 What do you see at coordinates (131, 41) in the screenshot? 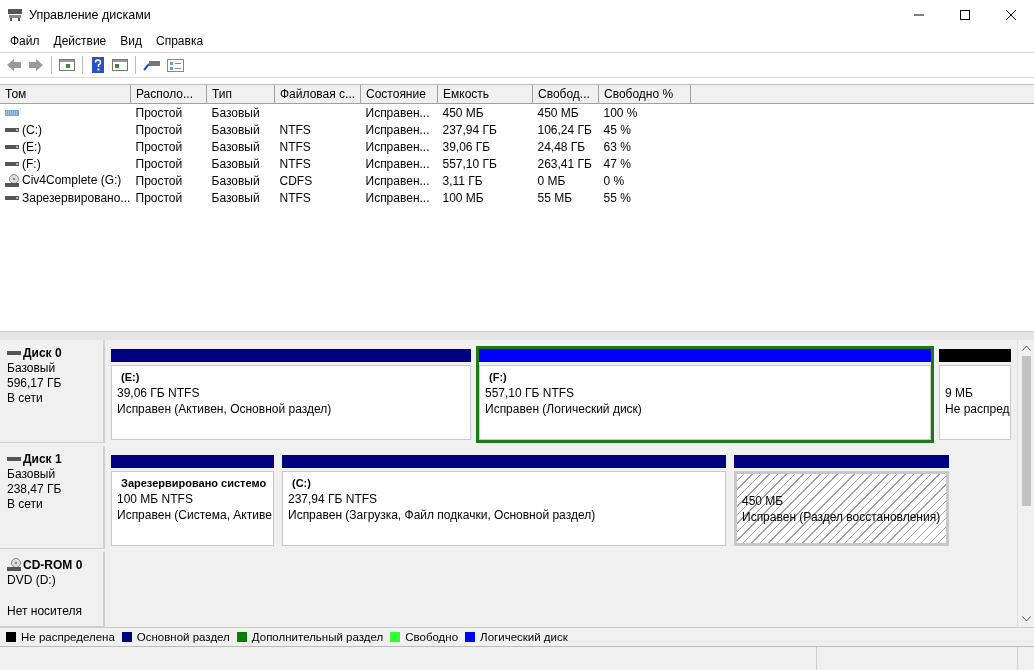
I see `menu-item: Вид` at bounding box center [131, 41].